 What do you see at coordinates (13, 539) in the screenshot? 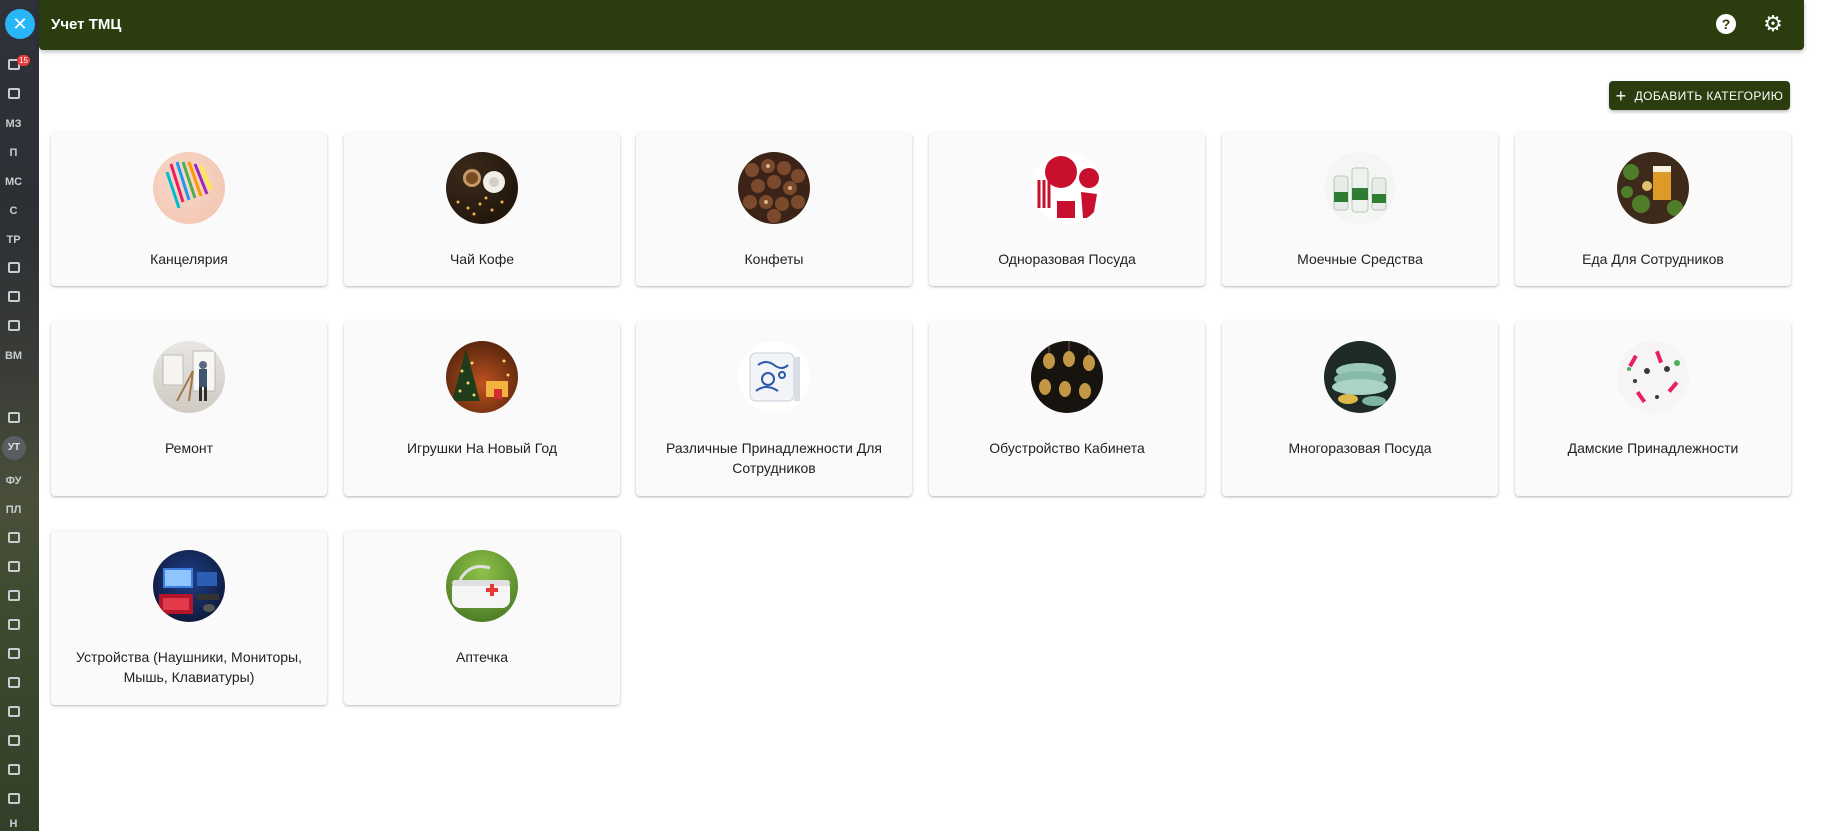
I see `filter-icon` at bounding box center [13, 539].